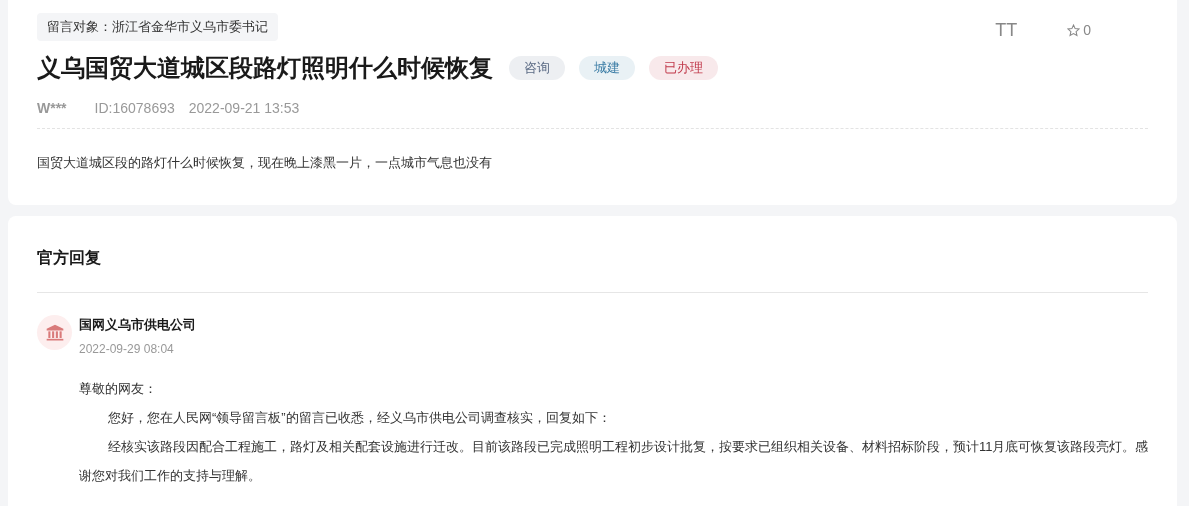  What do you see at coordinates (537, 68) in the screenshot?
I see `category-tag: 咨询` at bounding box center [537, 68].